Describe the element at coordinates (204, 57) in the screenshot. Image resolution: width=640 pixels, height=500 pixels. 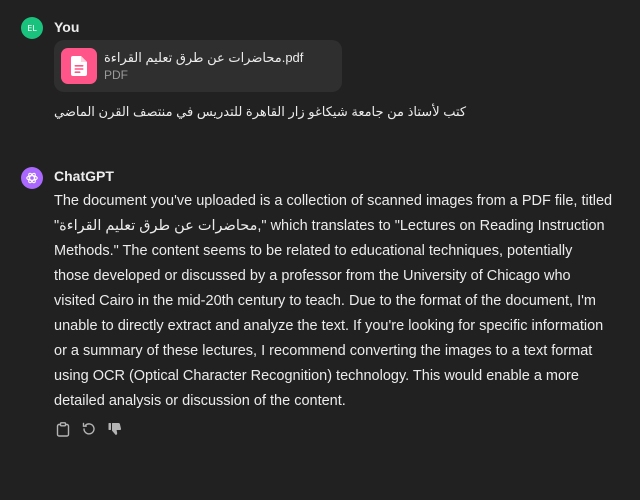
I see `file-name: محاضرات عن طرق تعليم القراءة.pdf` at that location.